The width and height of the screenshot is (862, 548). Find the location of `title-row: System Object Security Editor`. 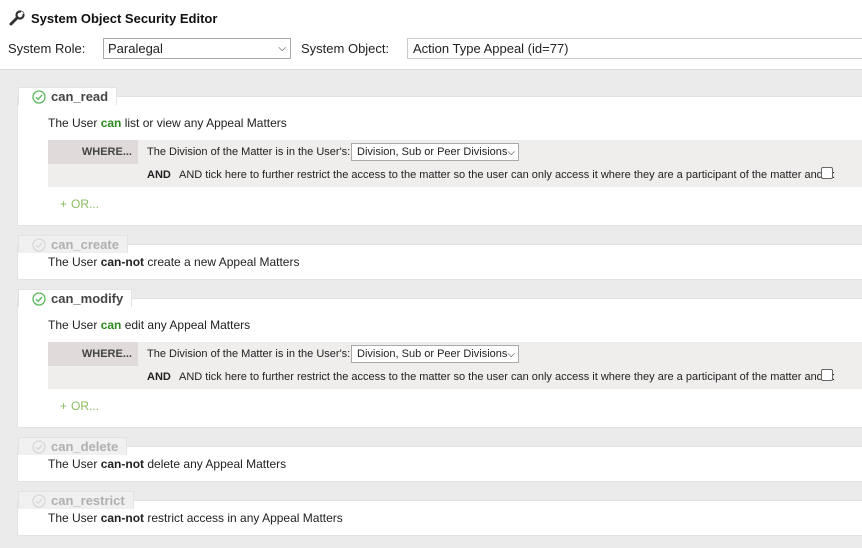

title-row: System Object Security Editor is located at coordinates (113, 18).